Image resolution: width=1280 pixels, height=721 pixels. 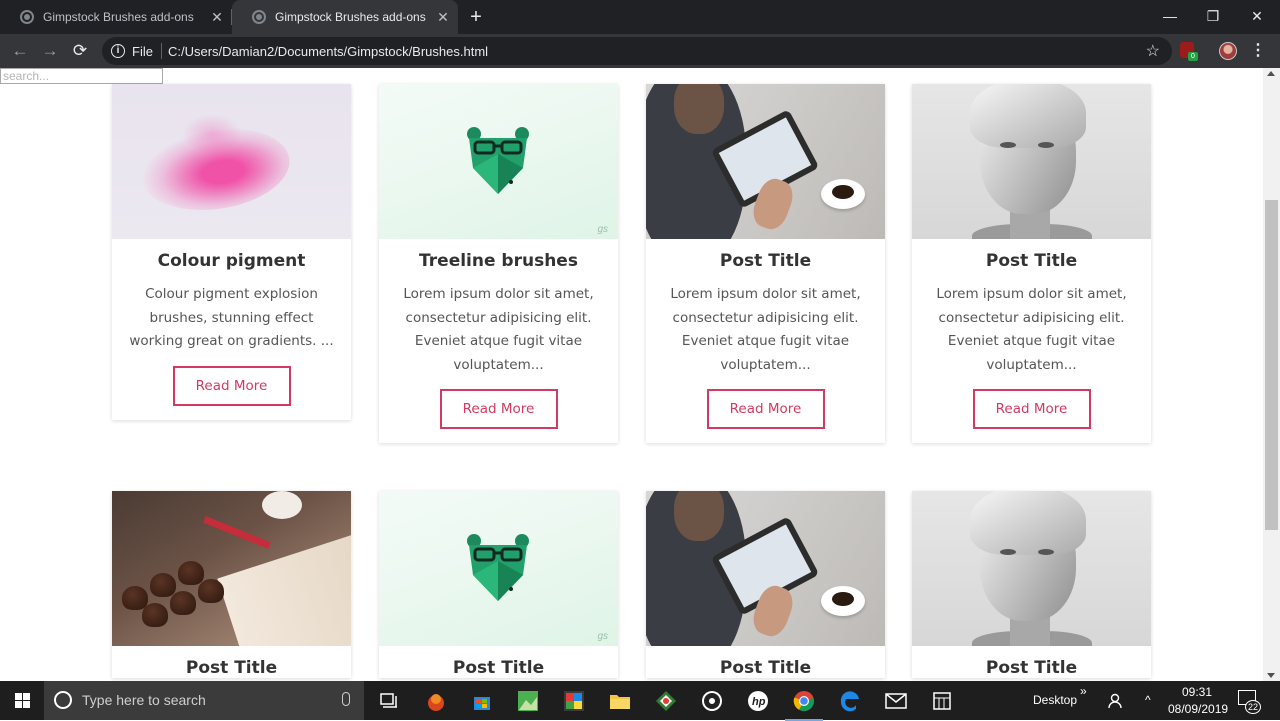 I want to click on profile-avatar, so click(x=1228, y=51).